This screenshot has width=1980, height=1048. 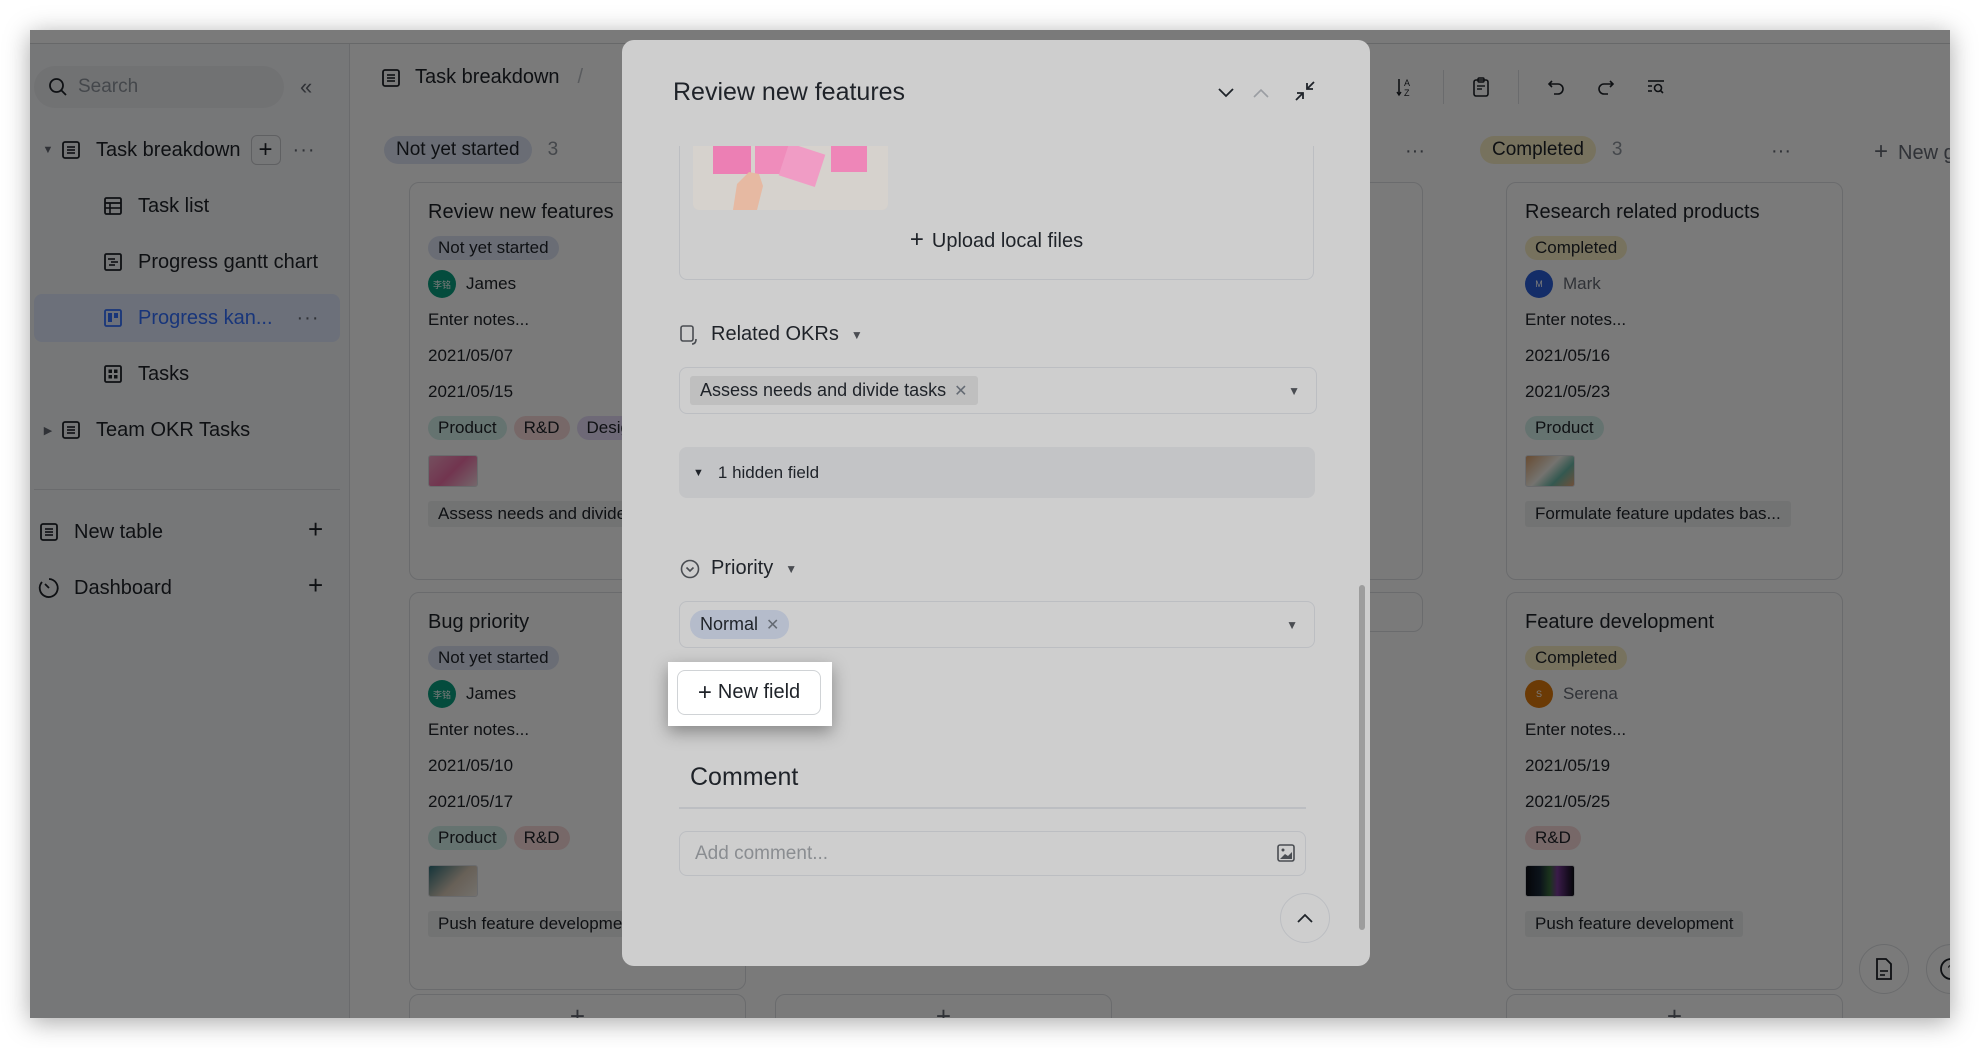 What do you see at coordinates (992, 853) in the screenshot?
I see `comment-input` at bounding box center [992, 853].